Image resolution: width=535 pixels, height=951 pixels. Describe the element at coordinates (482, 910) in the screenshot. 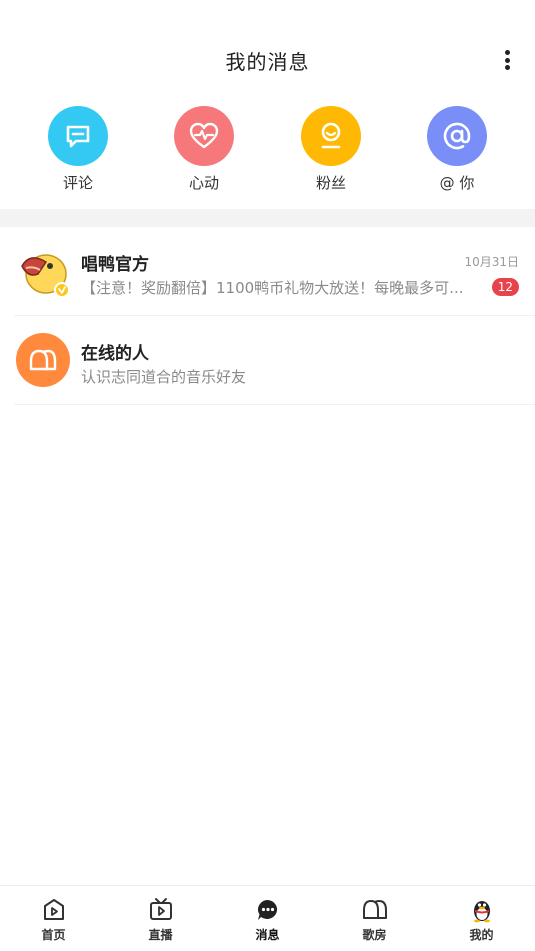

I see `qq-penguin-icon` at that location.